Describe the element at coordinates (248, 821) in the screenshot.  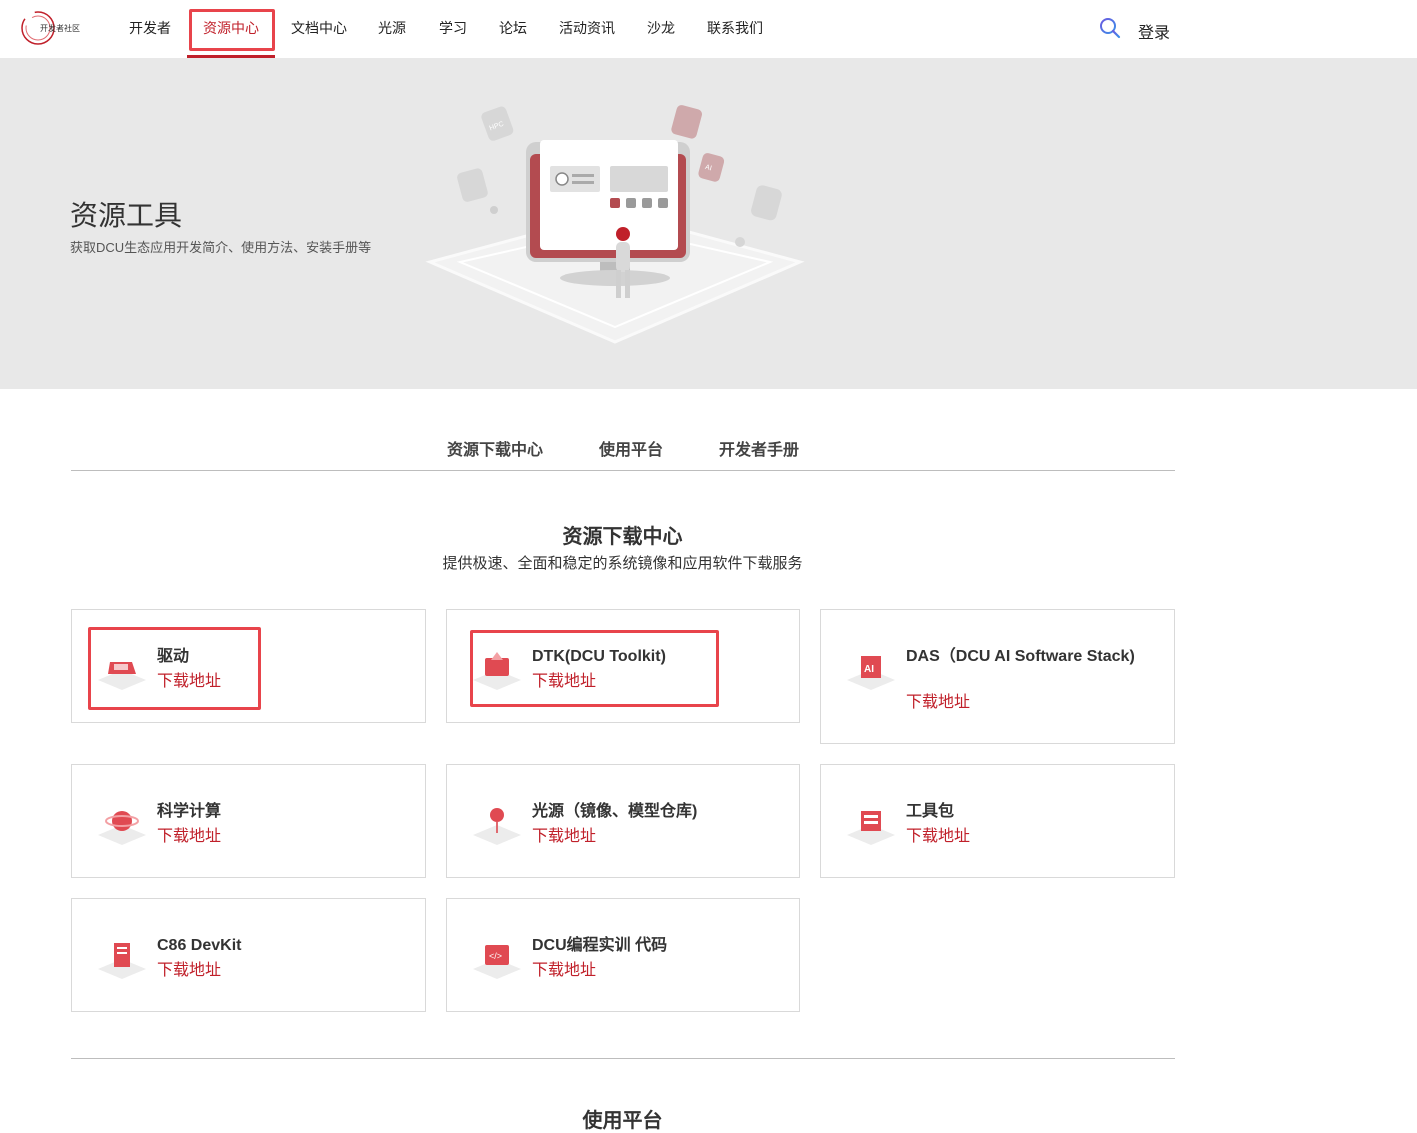
I see `card-science: 科学计算 下载地址` at that location.